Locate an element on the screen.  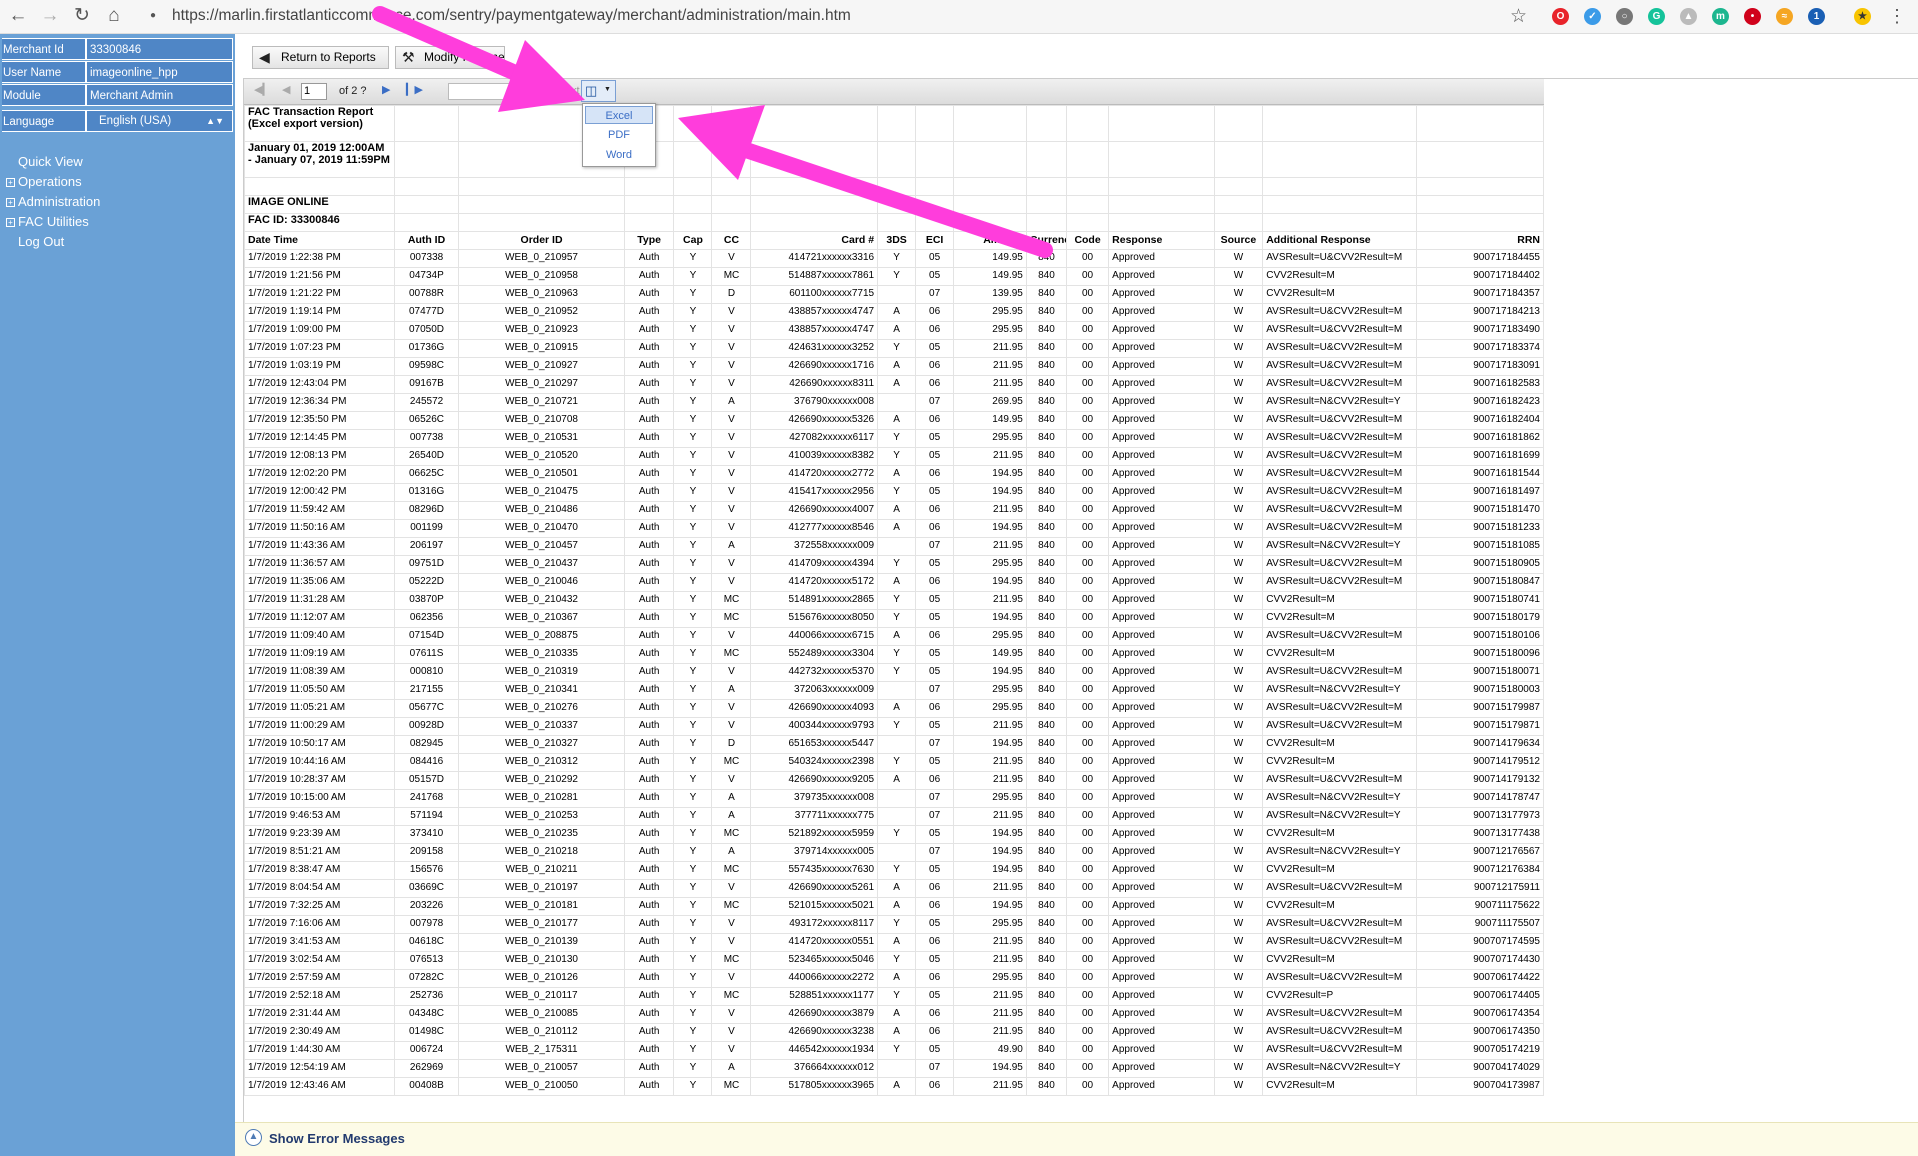
home-icon: ⌂ is located at coordinates (114, 16).